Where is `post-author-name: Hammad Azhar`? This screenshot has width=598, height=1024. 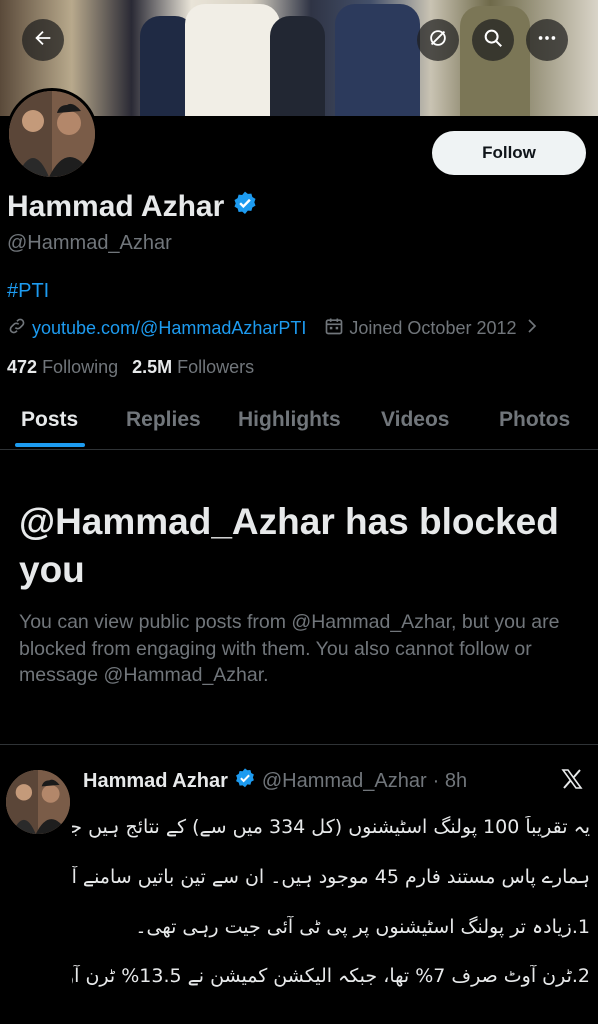
post-author-name: Hammad Azhar is located at coordinates (155, 781).